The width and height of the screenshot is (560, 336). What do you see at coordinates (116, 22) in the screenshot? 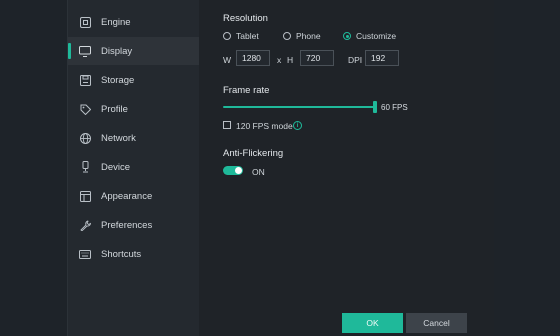
I see `sidebar-item-label: Engine` at bounding box center [116, 22].